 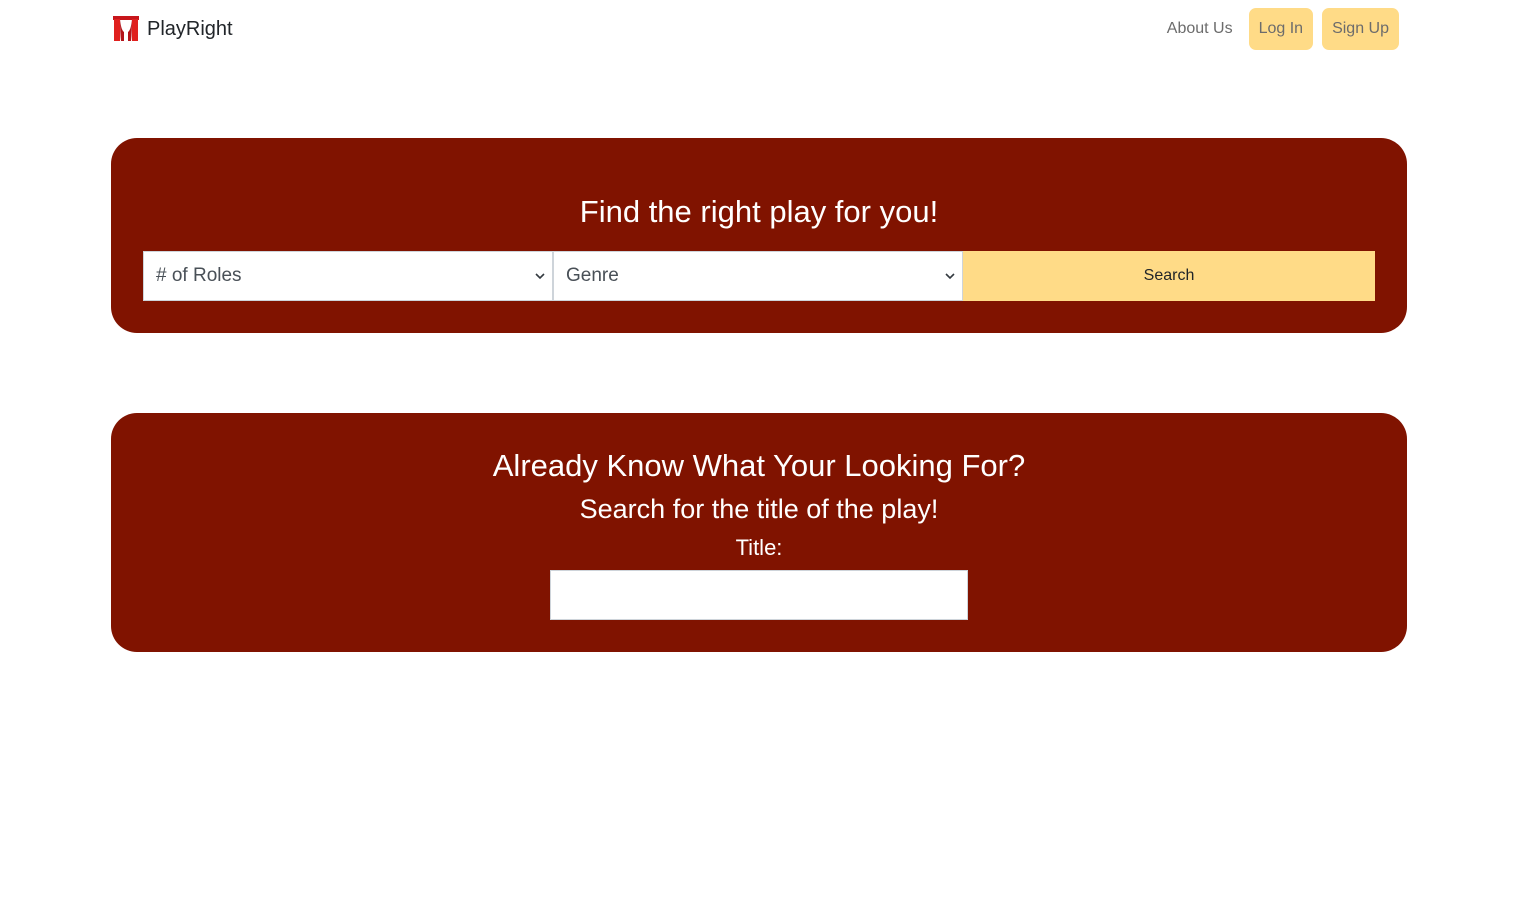 What do you see at coordinates (759, 595) in the screenshot?
I see `title-input` at bounding box center [759, 595].